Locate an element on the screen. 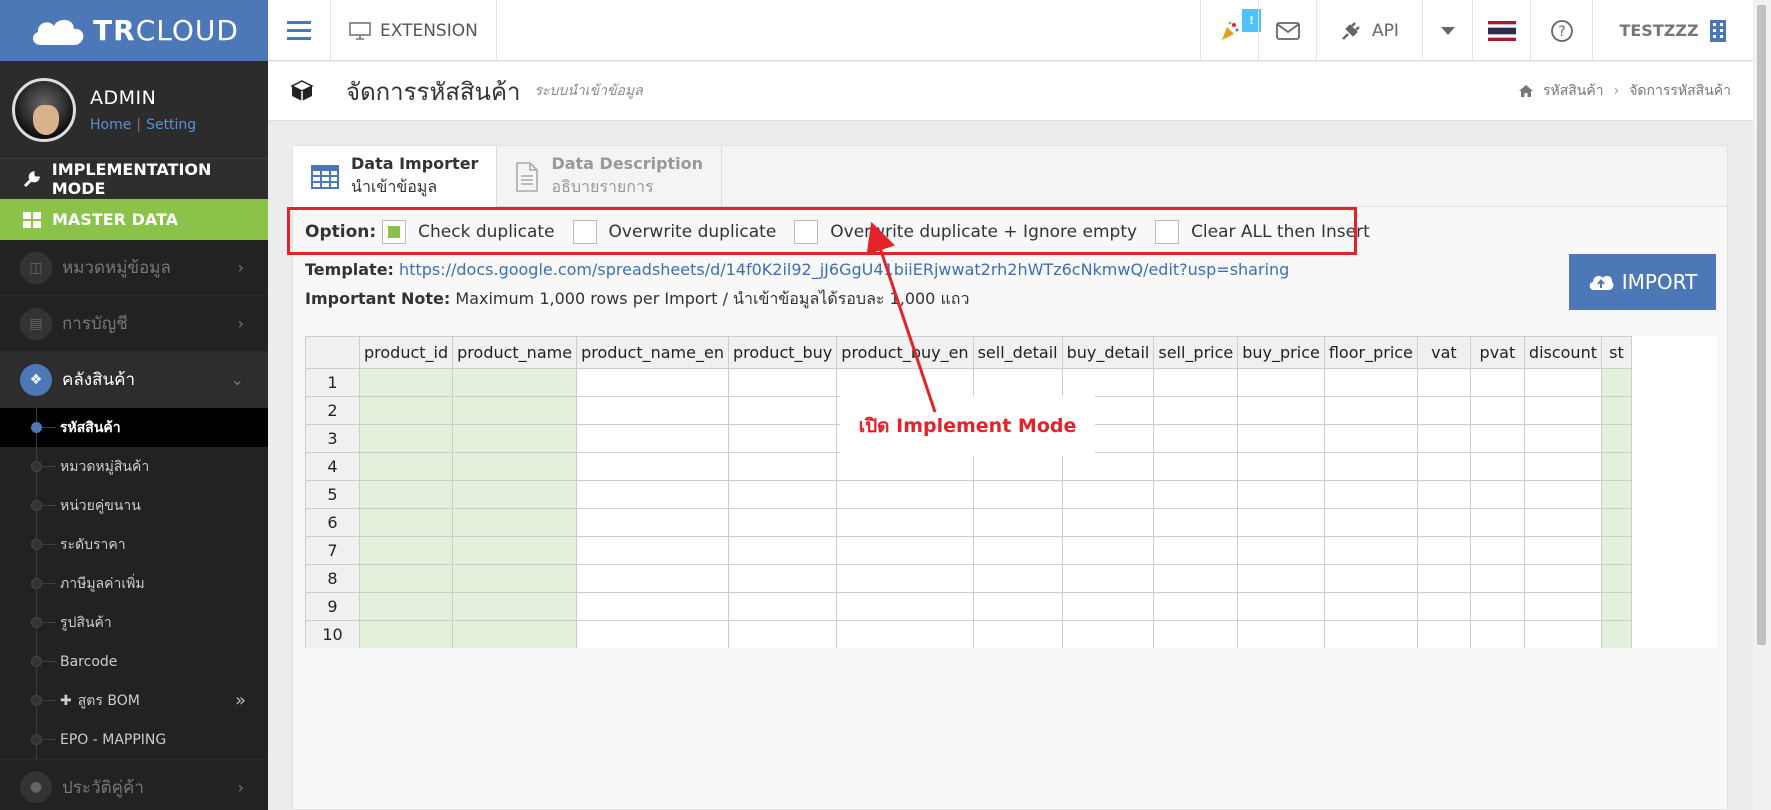 This screenshot has width=1771, height=810. avatar is located at coordinates (44, 109).